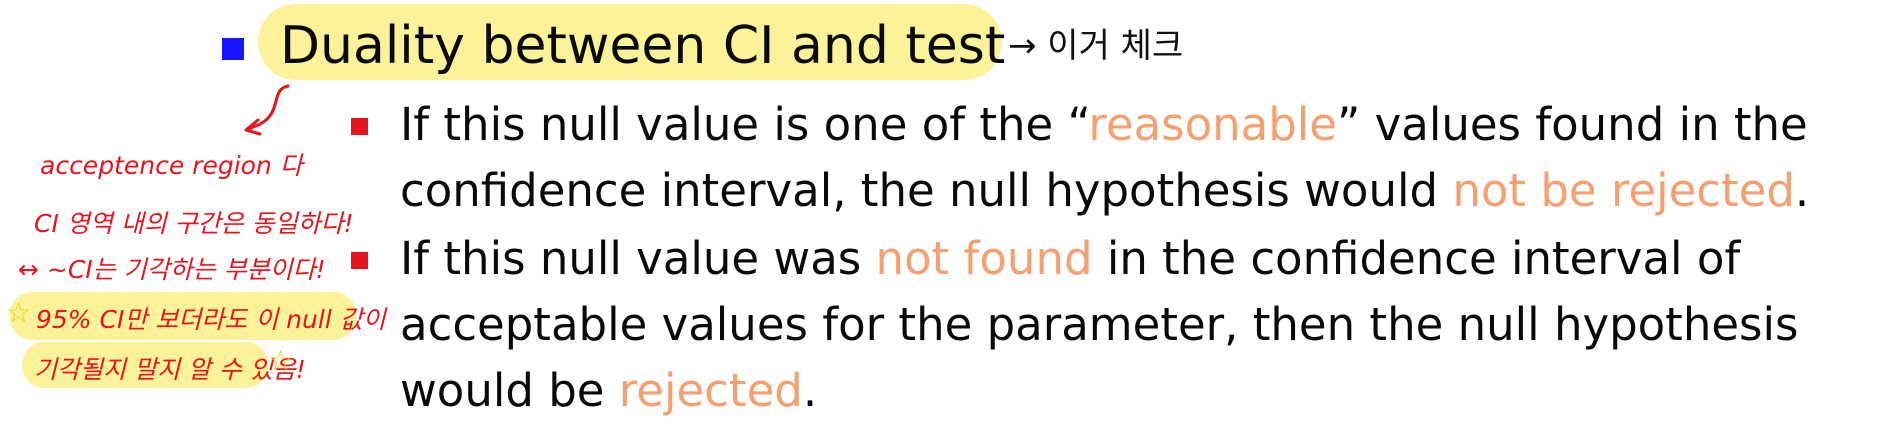 Image resolution: width=1879 pixels, height=424 pixels. What do you see at coordinates (1623, 190) in the screenshot?
I see `accent-term-not-be-rejected: not be rejected` at bounding box center [1623, 190].